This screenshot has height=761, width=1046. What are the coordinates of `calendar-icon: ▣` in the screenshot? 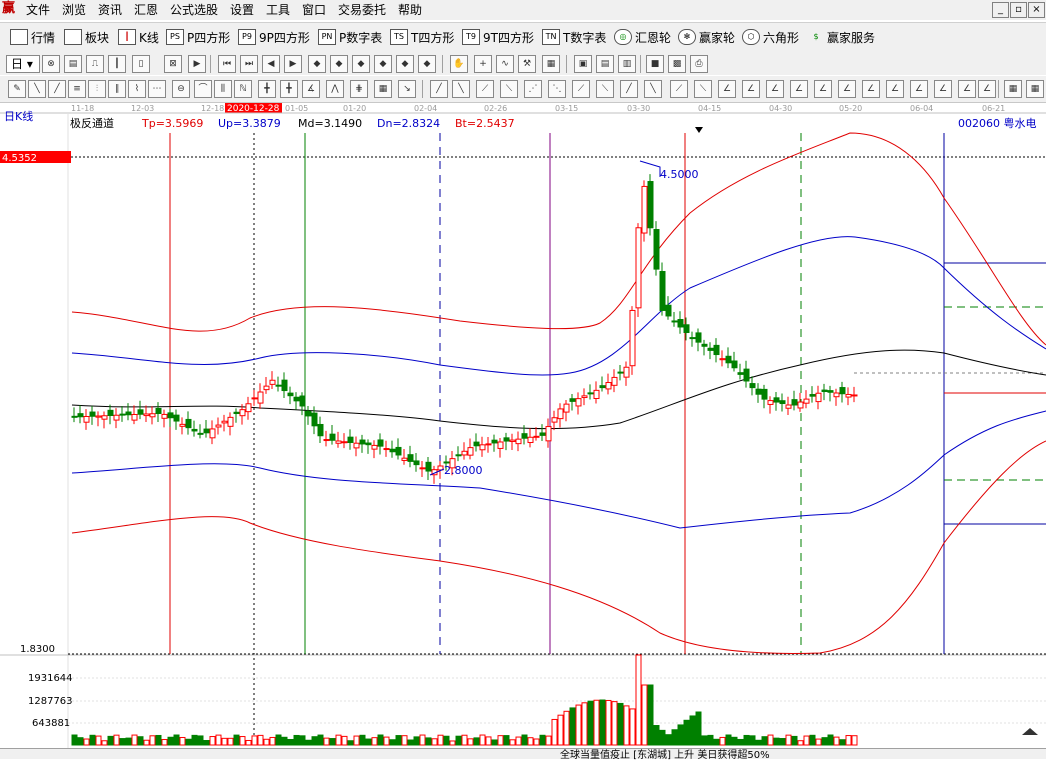 It's located at (583, 64).